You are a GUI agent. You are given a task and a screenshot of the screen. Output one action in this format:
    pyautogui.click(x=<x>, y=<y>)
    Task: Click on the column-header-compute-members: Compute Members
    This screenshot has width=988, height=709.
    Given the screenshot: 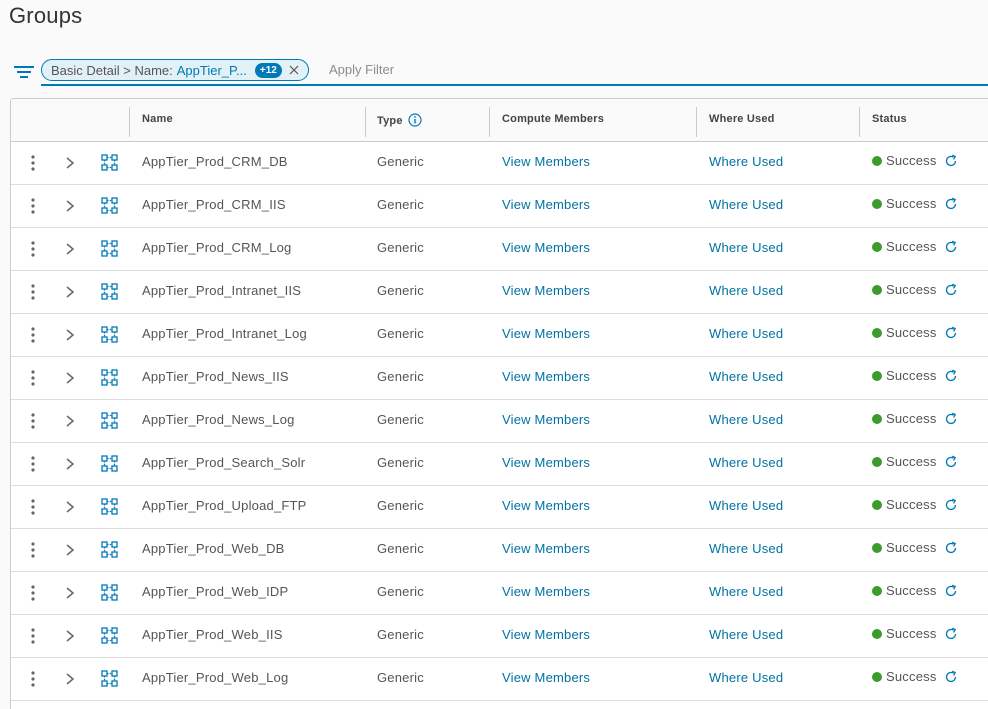 What is the action you would take?
    pyautogui.click(x=553, y=119)
    